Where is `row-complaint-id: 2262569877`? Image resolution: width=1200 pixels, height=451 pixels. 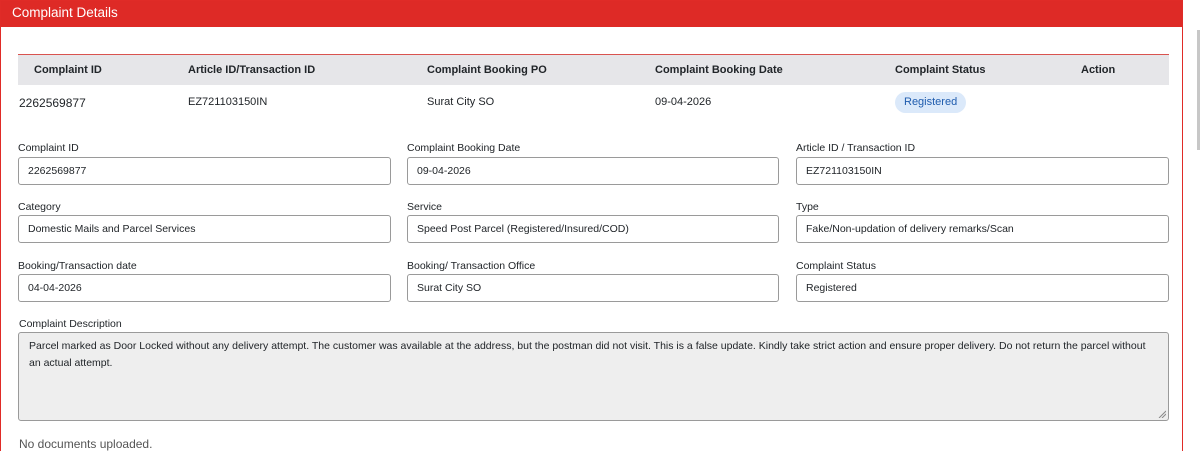 row-complaint-id: 2262569877 is located at coordinates (52, 103).